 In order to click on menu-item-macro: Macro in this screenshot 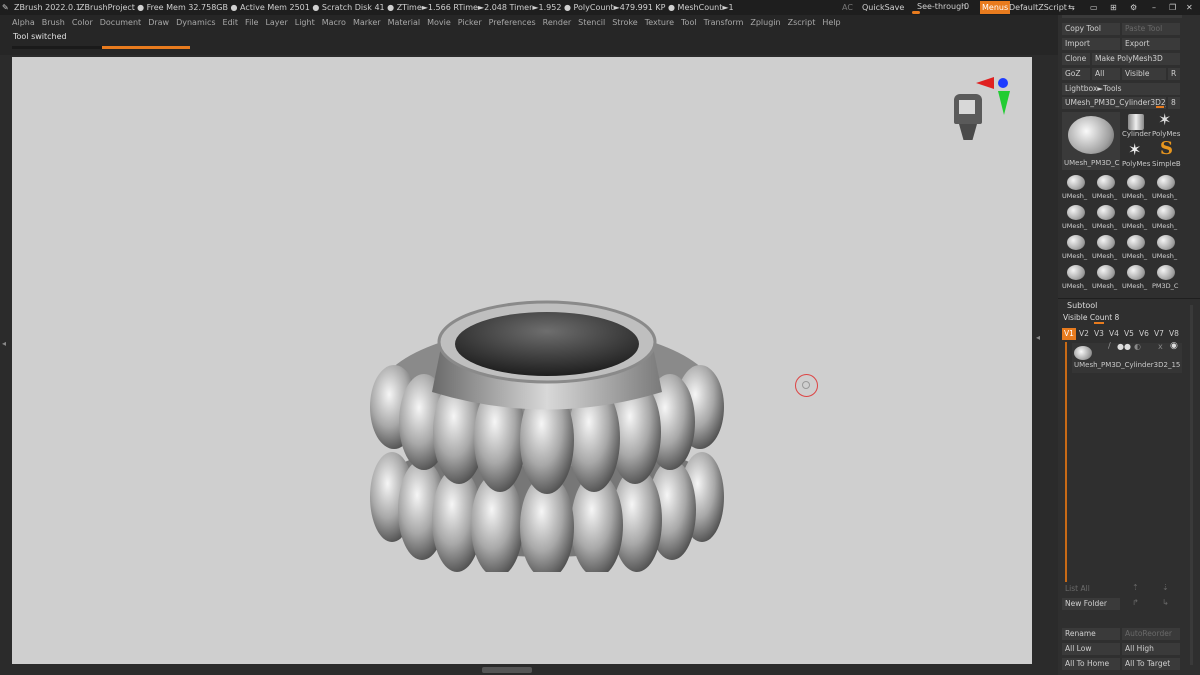, I will do `click(334, 23)`.